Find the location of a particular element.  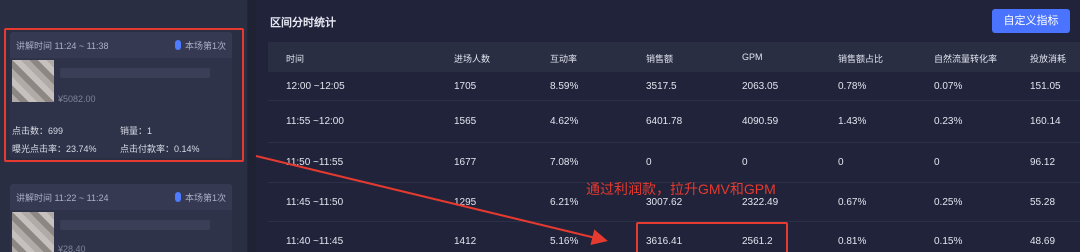

cell-visitors: 1295 is located at coordinates (465, 202).